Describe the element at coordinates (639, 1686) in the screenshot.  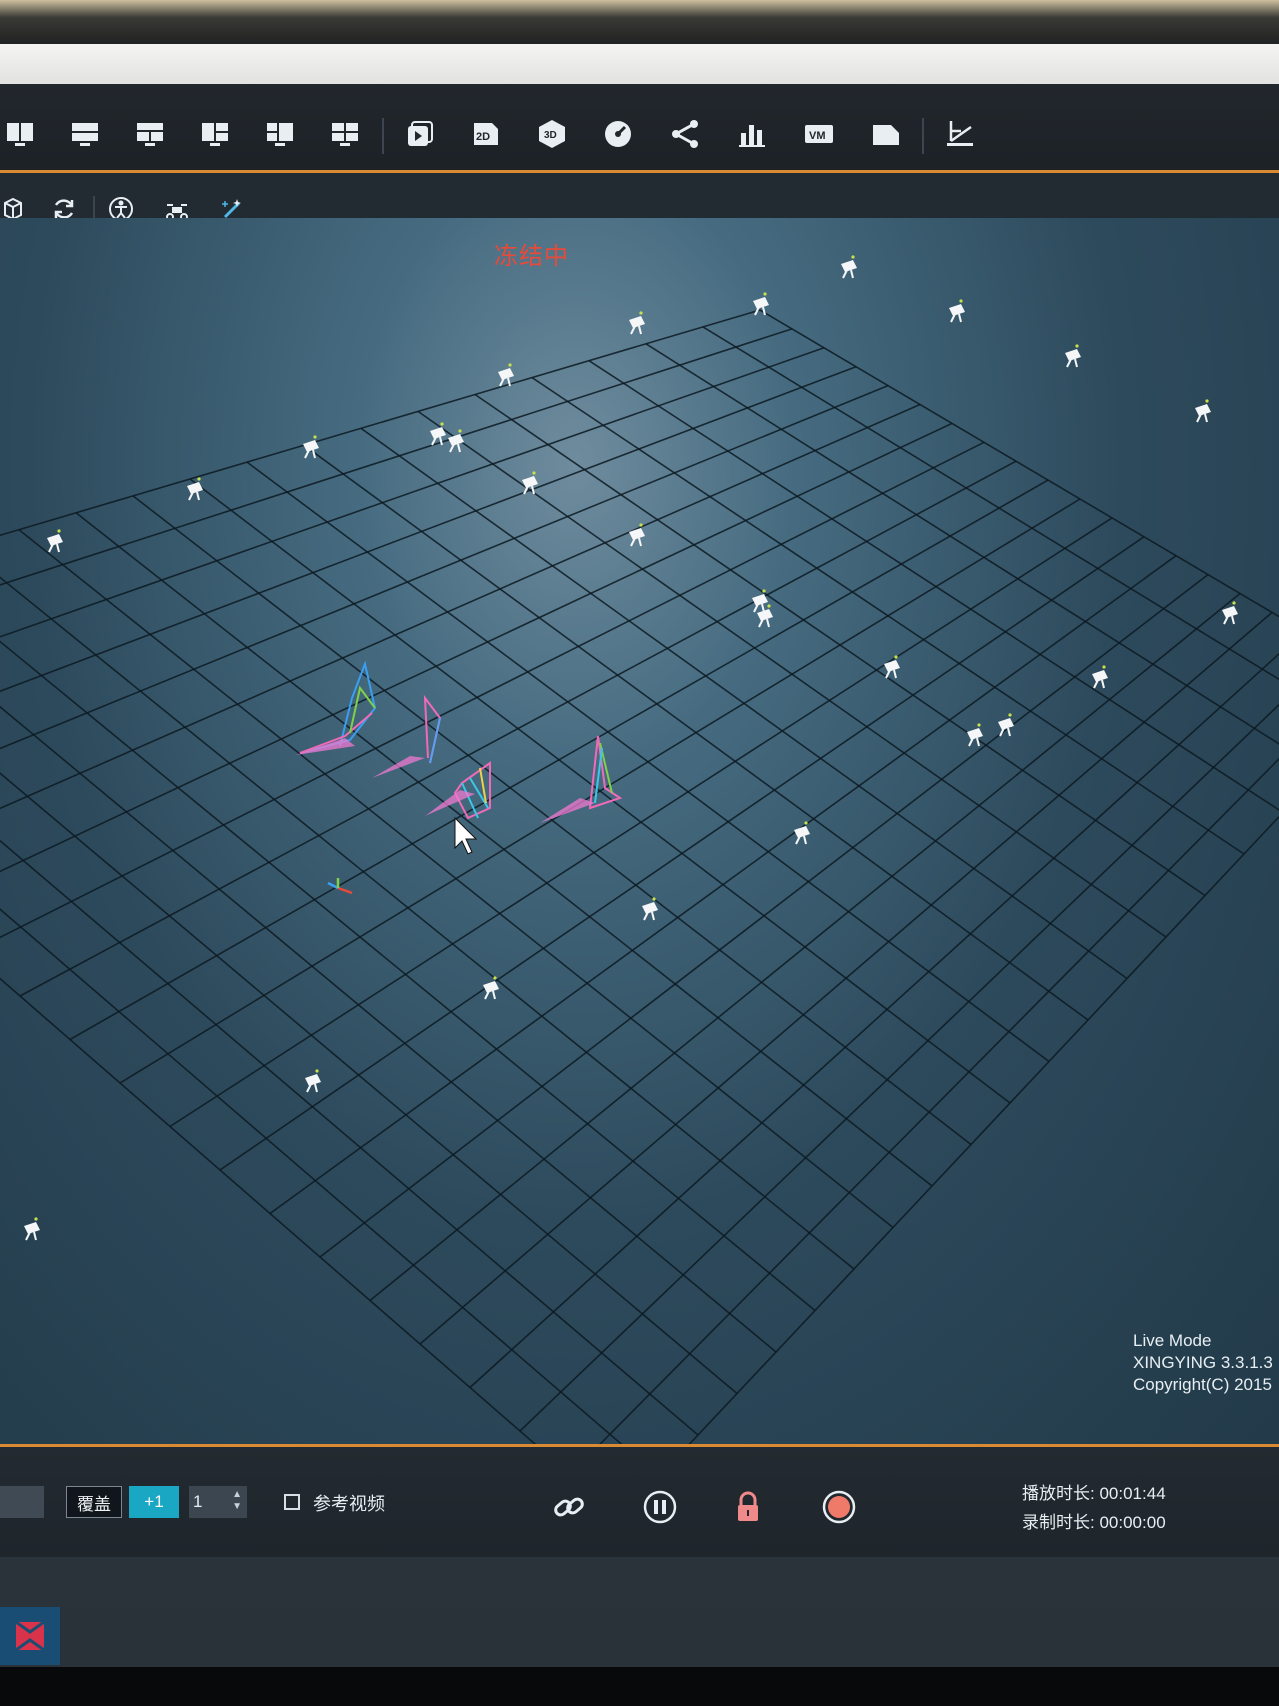
I see `monitor-bezel-bottom` at that location.